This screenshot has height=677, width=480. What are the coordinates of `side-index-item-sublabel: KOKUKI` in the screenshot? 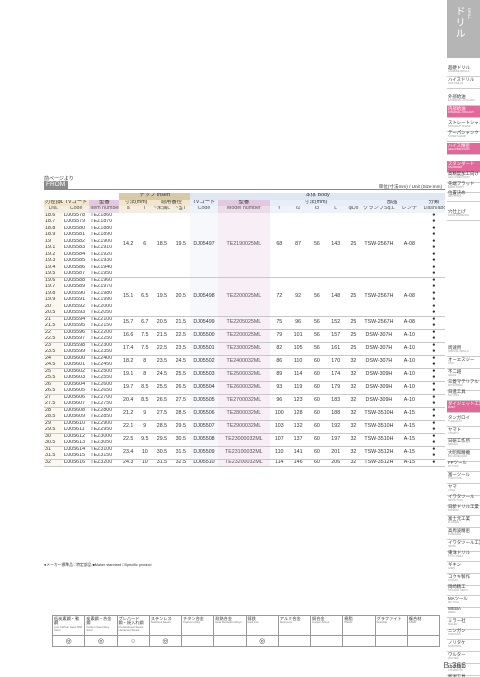 It's located at (453, 580).